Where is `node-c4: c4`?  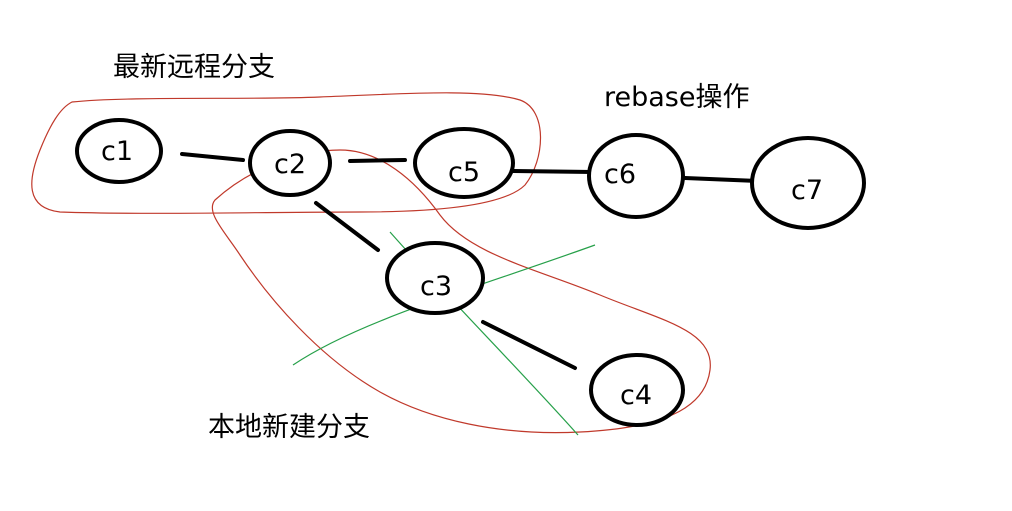
node-c4: c4 is located at coordinates (637, 390).